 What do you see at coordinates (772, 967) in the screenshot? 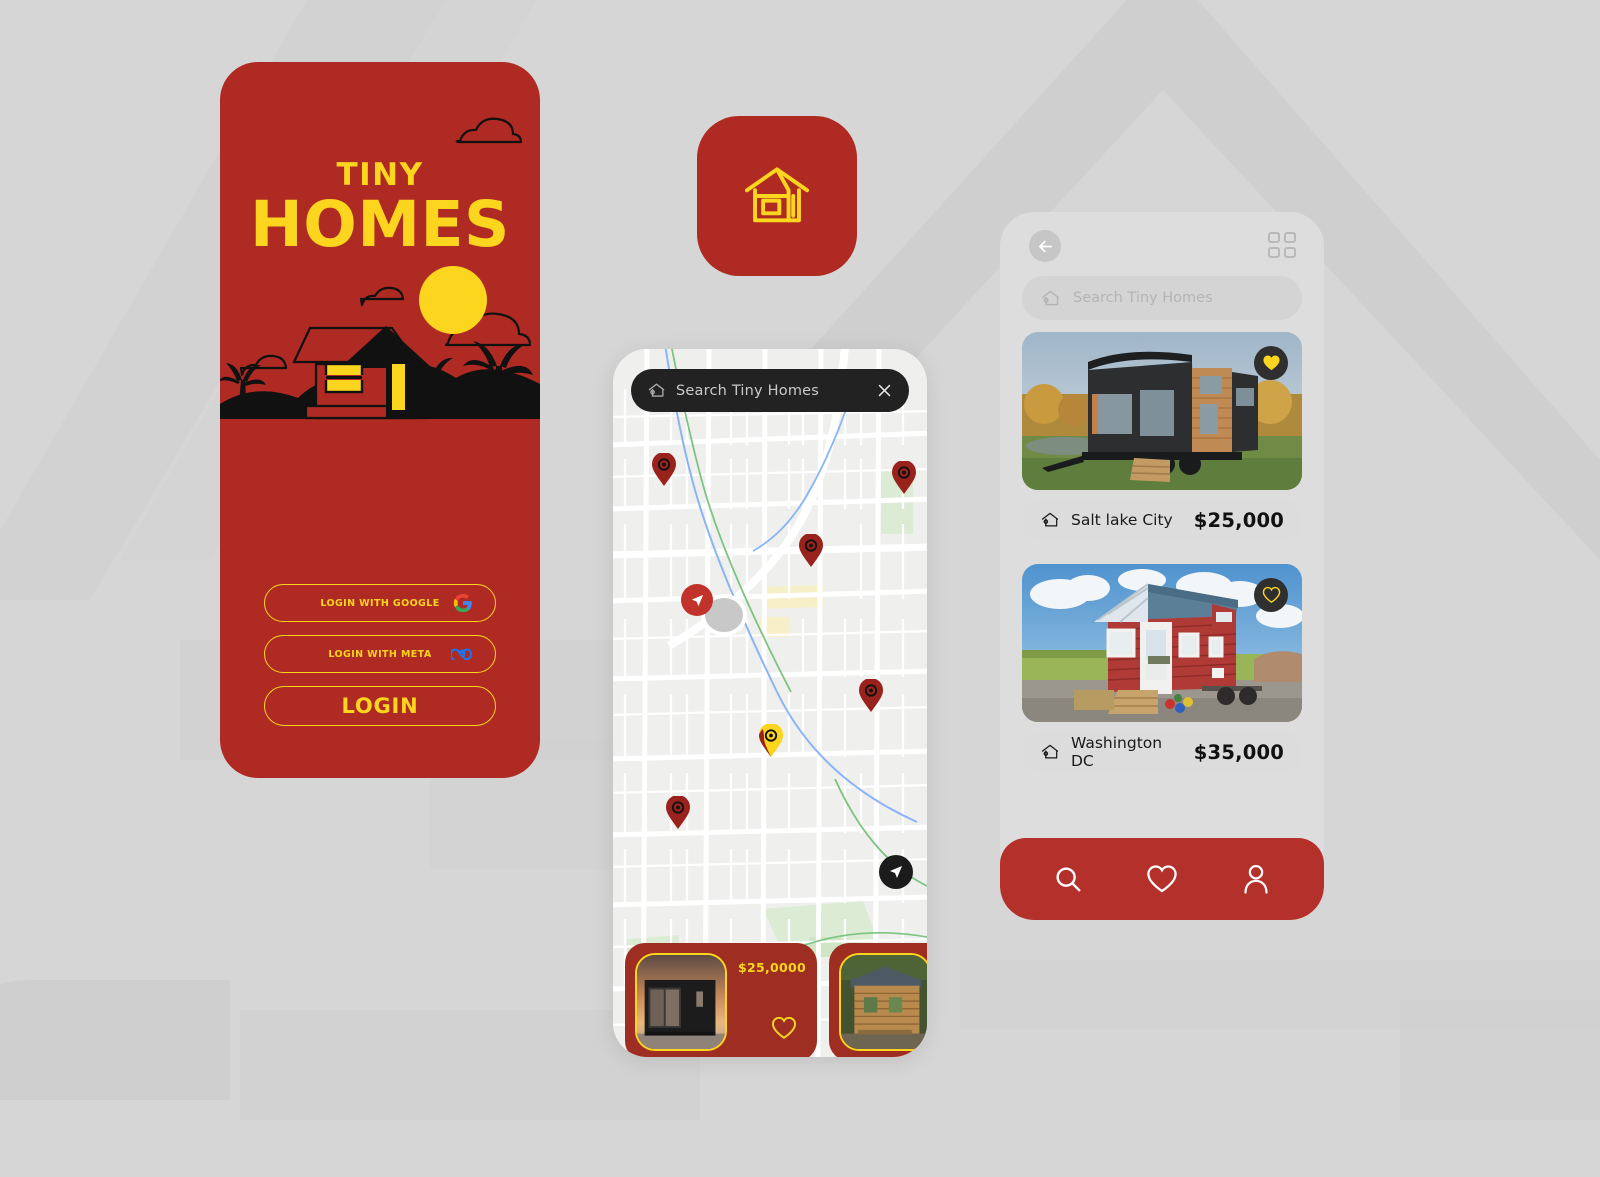
I see `map-card-price: $25,0000` at bounding box center [772, 967].